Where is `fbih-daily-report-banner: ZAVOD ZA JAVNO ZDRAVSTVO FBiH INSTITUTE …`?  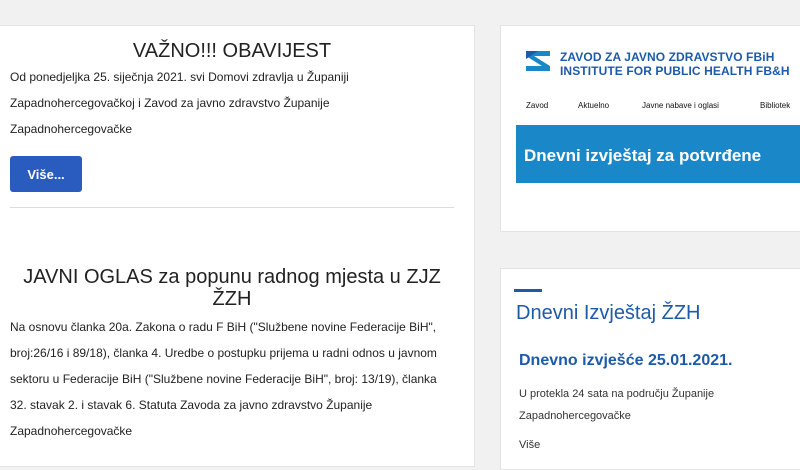
fbih-daily-report-banner: ZAVOD ZA JAVNO ZDRAVSTVO FBiH INSTITUTE … is located at coordinates (658, 111).